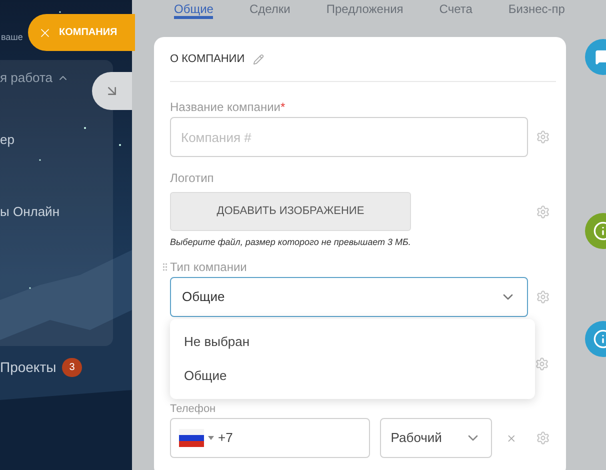 Image resolution: width=606 pixels, height=470 pixels. I want to click on field-label: Телефон, so click(193, 409).